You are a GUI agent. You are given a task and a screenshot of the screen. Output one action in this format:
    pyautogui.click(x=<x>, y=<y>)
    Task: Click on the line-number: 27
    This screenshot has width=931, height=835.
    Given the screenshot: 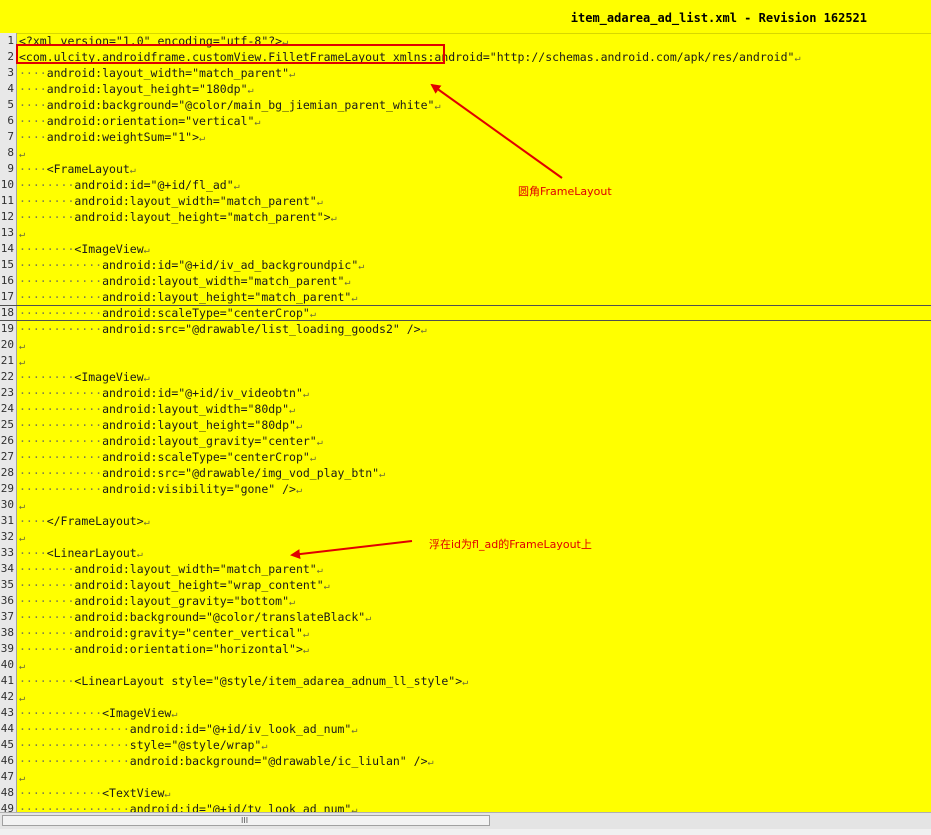 What is the action you would take?
    pyautogui.click(x=7, y=456)
    